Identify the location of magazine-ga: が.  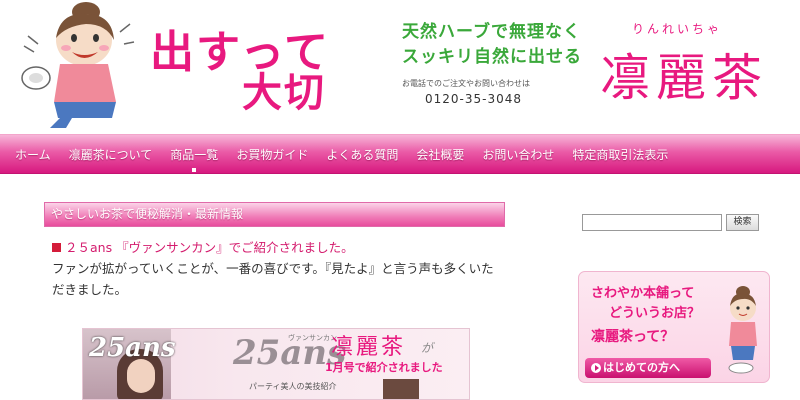
(427, 348).